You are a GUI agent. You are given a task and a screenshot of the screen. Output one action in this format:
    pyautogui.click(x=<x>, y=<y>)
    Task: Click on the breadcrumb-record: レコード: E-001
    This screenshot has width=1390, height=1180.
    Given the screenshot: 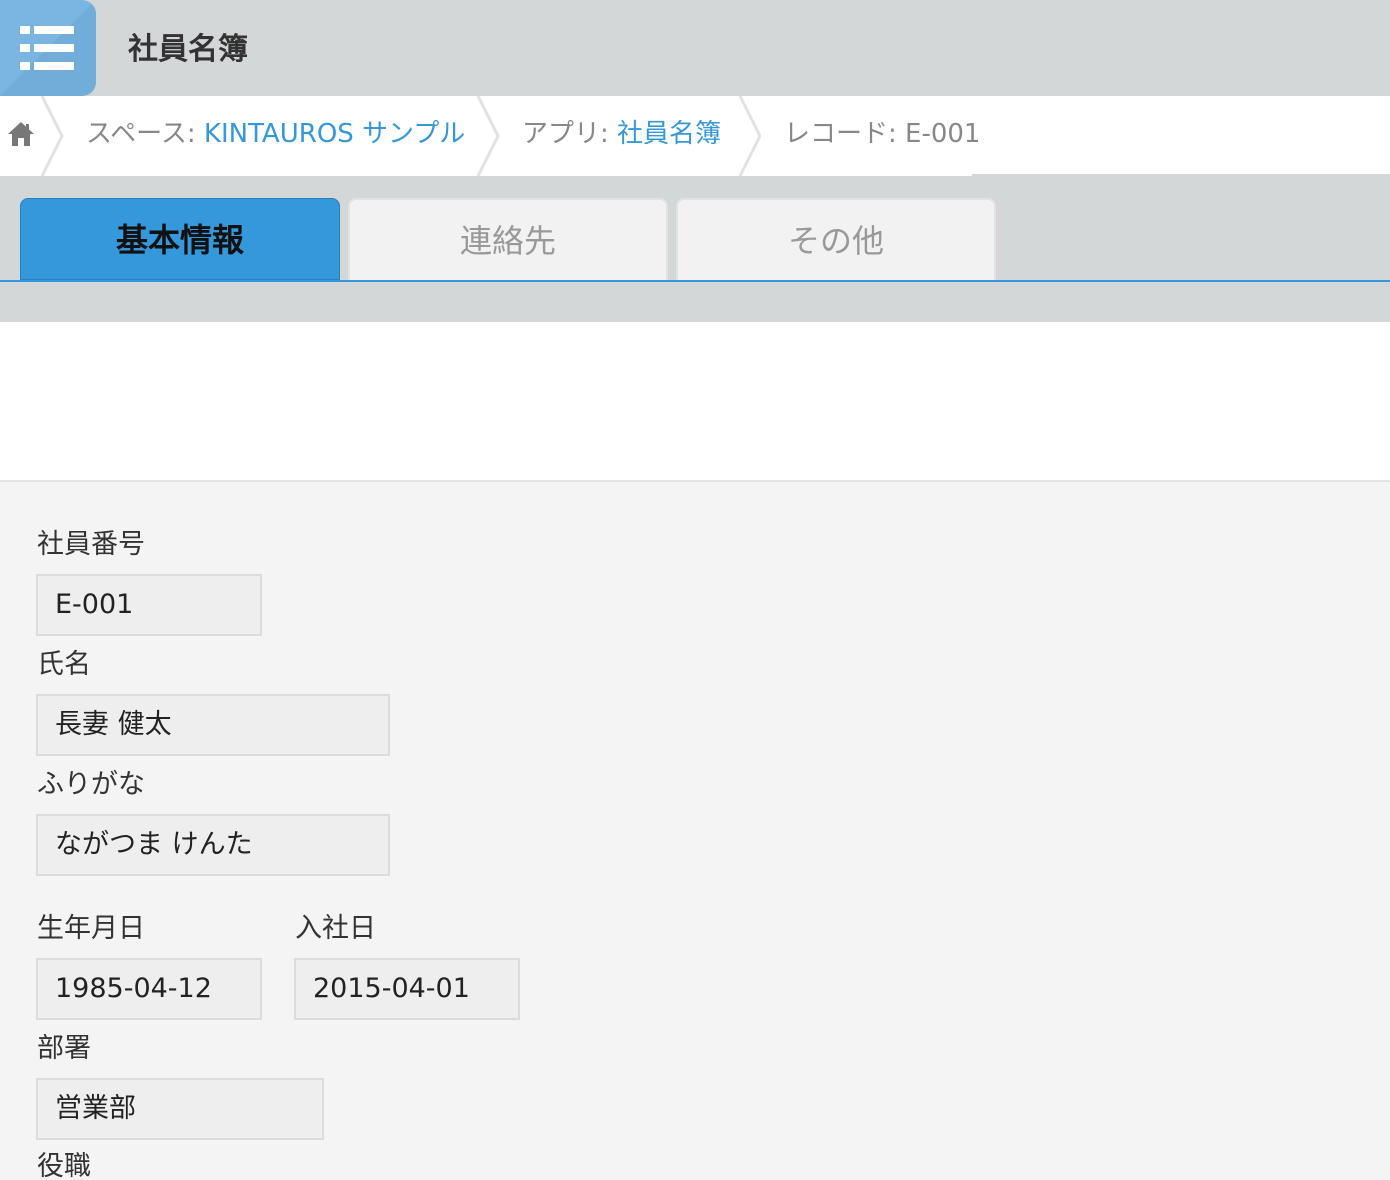 What is the action you would take?
    pyautogui.click(x=882, y=134)
    